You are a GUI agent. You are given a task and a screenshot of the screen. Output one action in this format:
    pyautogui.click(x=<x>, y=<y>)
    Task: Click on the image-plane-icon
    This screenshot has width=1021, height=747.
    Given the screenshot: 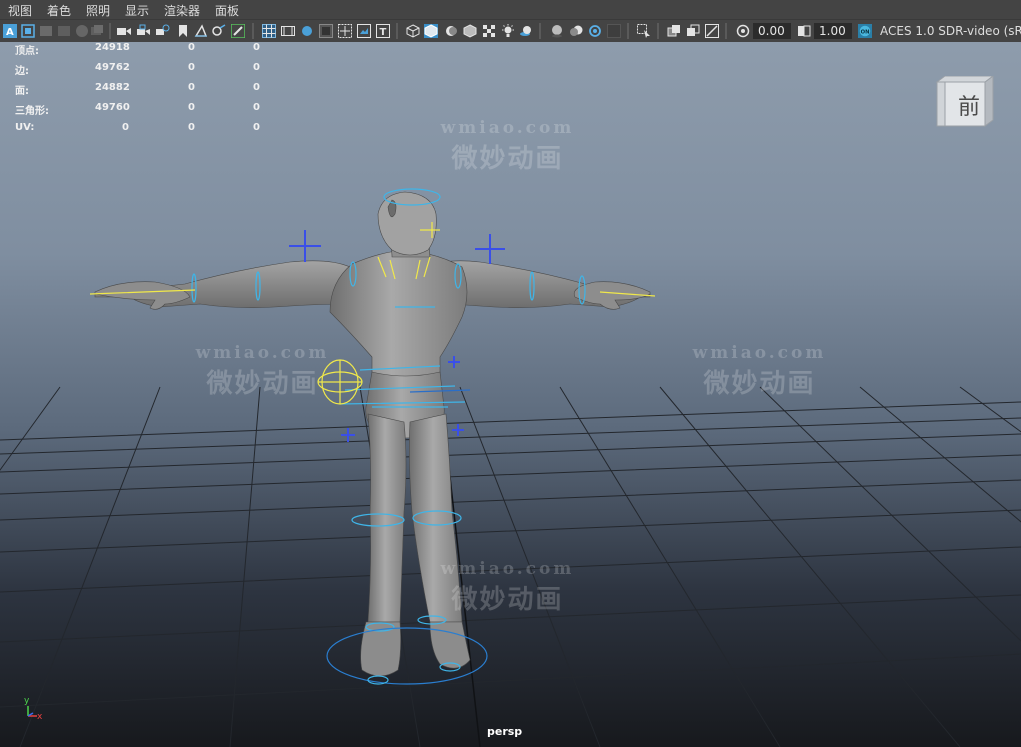 What is the action you would take?
    pyautogui.click(x=82, y=31)
    